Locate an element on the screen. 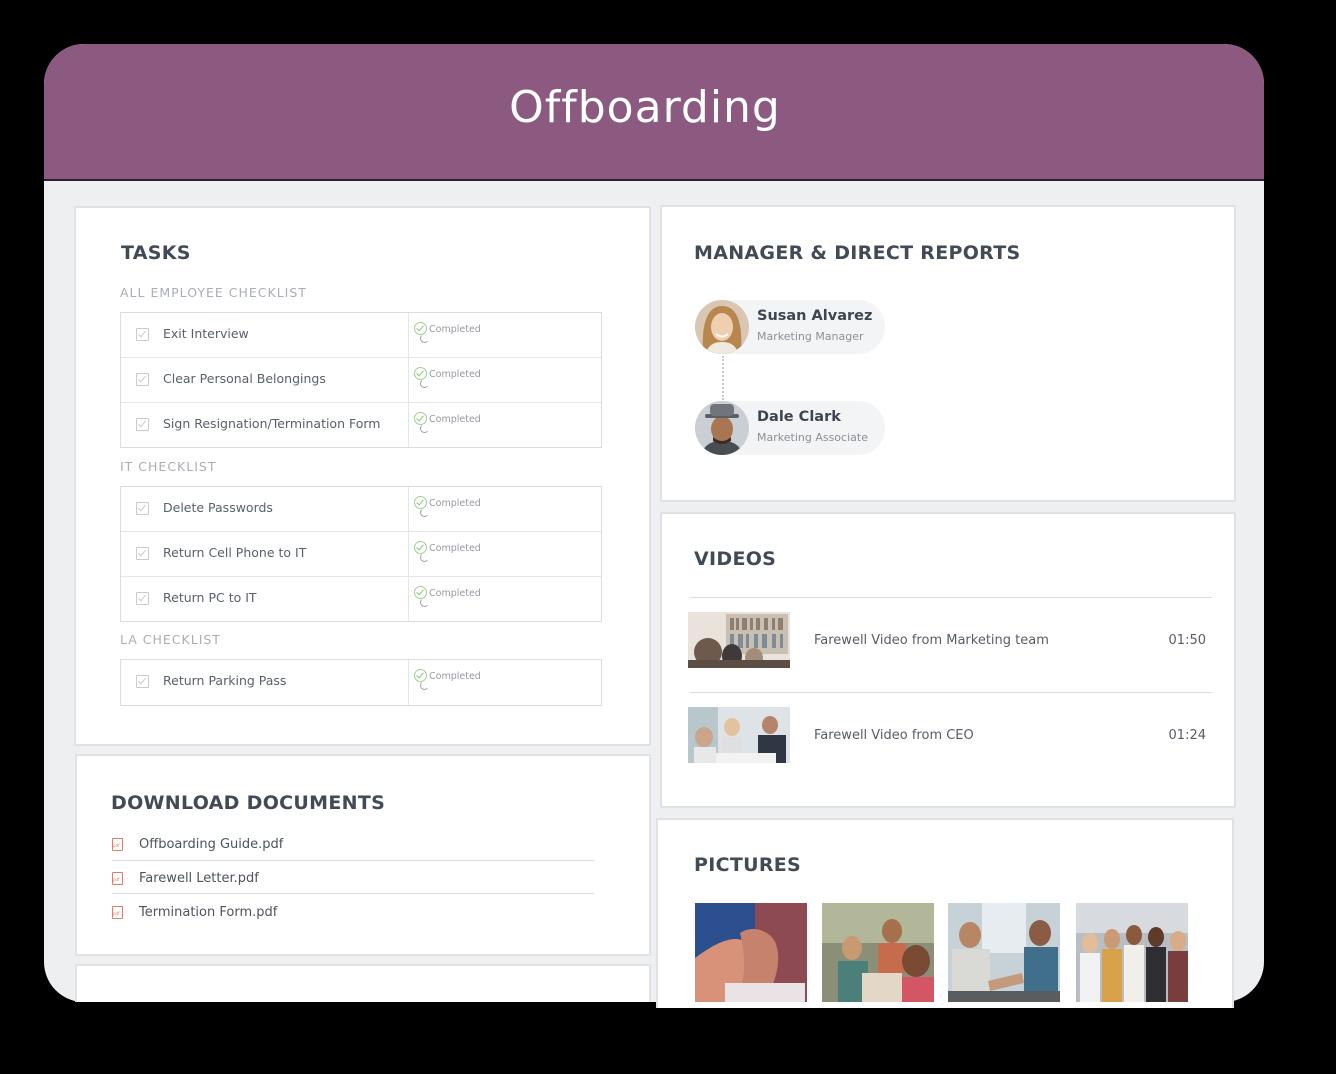 The height and width of the screenshot is (1074, 1336). page-header: Offboarding is located at coordinates (654, 112).